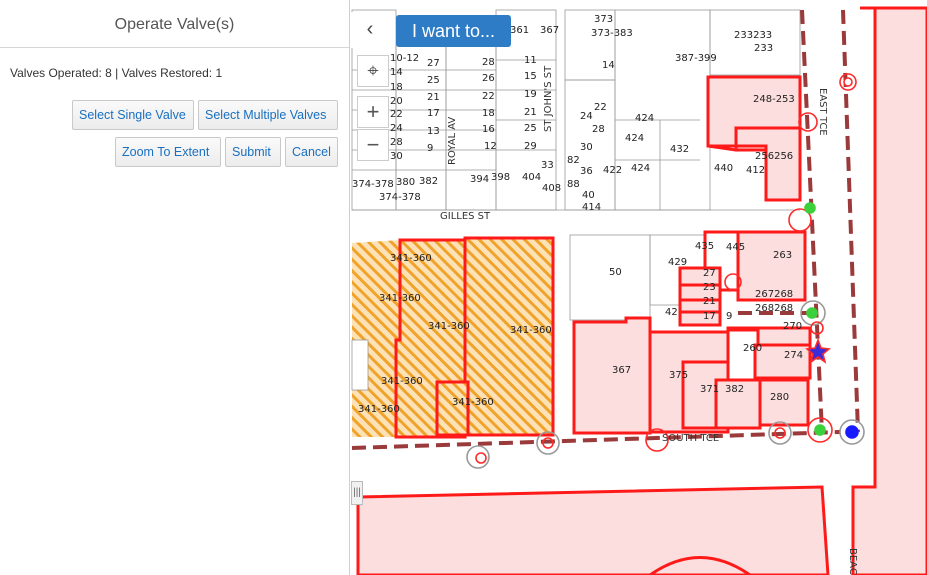 The image size is (927, 575). I want to click on street-label-south: SOUTH TCE, so click(690, 438).